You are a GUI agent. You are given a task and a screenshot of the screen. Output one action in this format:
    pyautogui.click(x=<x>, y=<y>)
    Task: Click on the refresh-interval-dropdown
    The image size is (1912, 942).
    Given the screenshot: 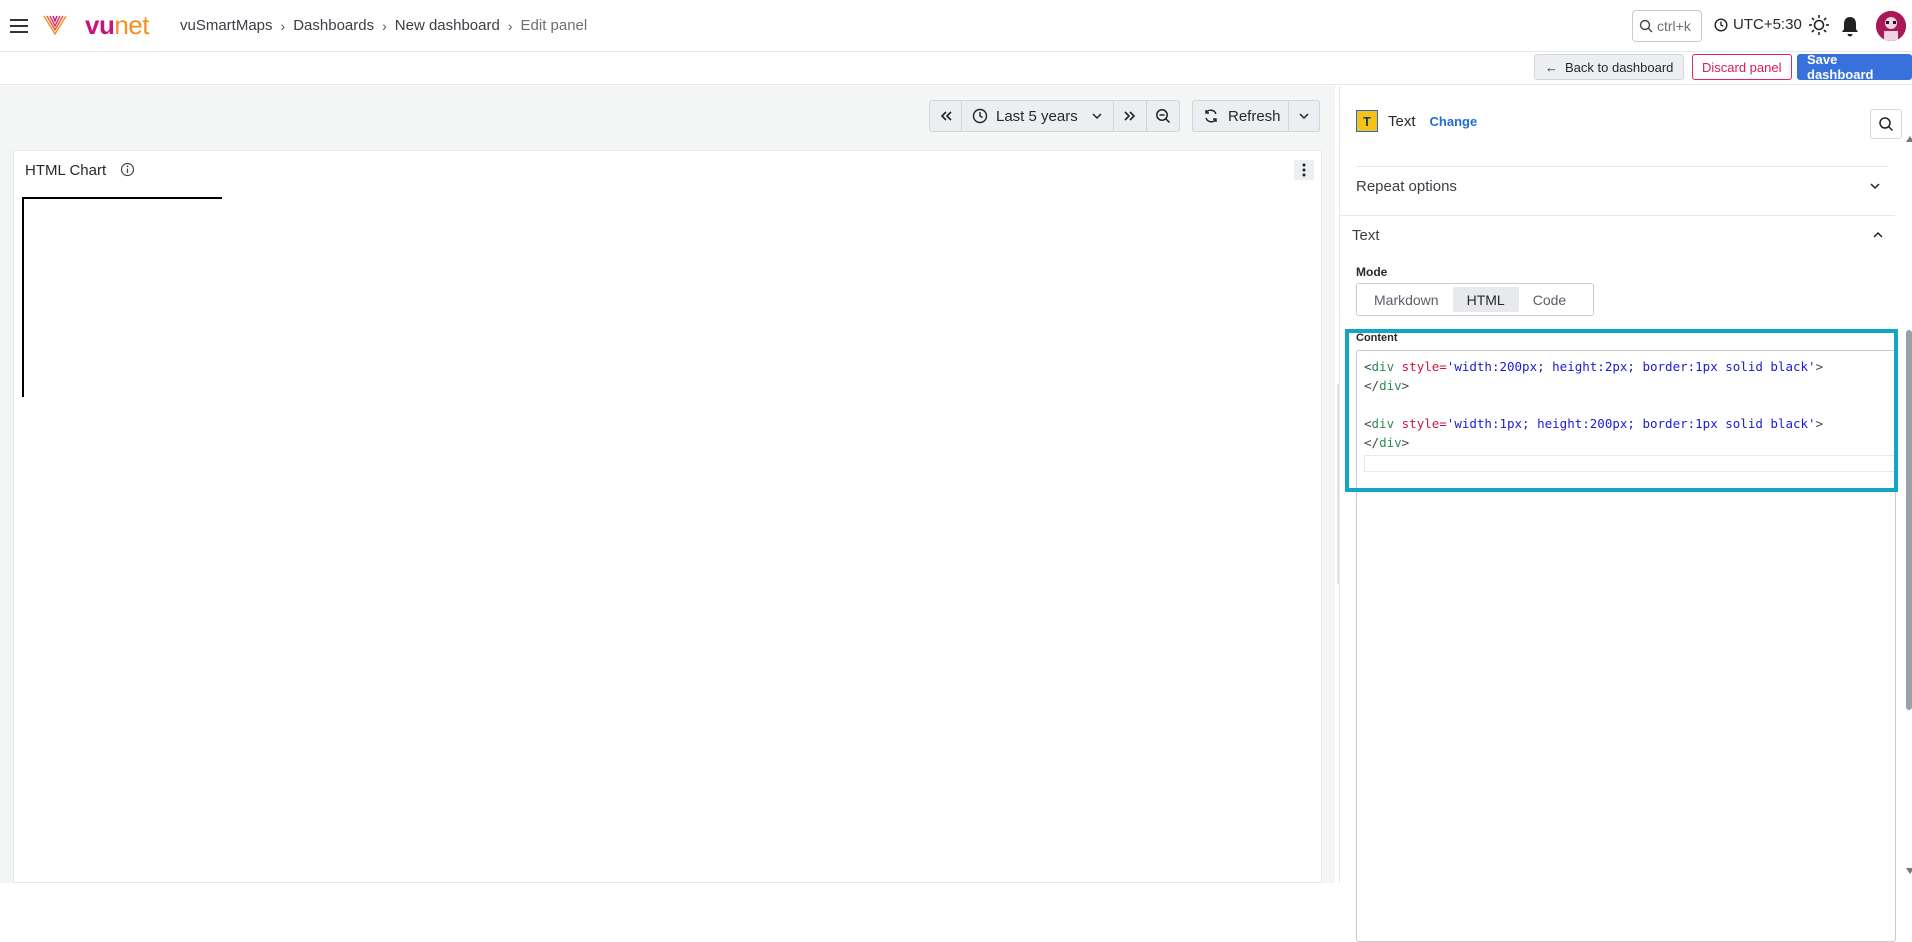 What is the action you would take?
    pyautogui.click(x=1304, y=116)
    